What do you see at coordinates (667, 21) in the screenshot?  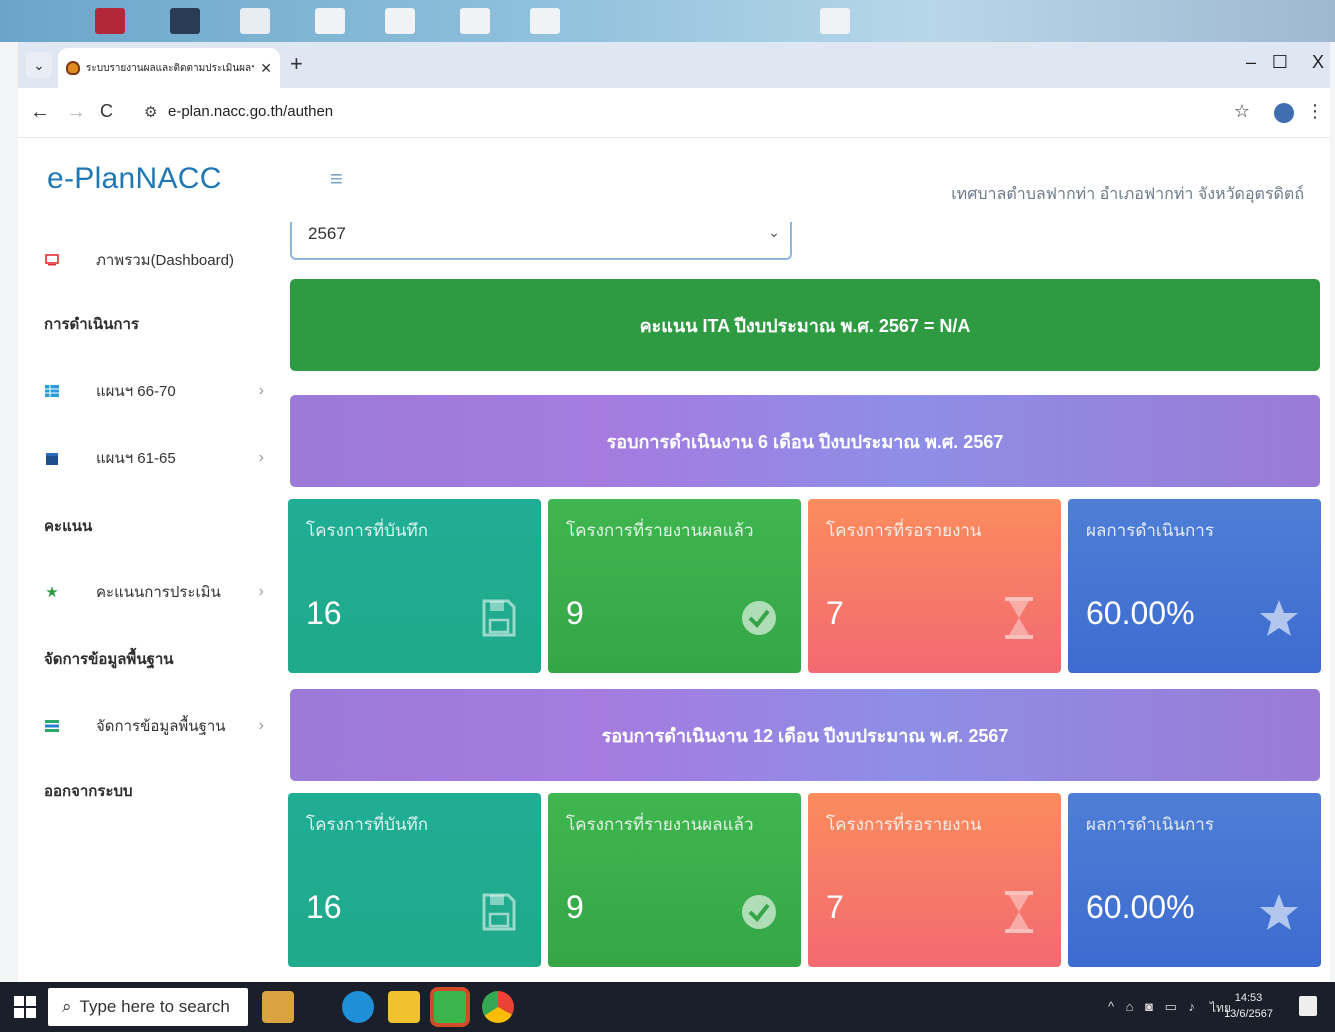 I see `desktop-background` at bounding box center [667, 21].